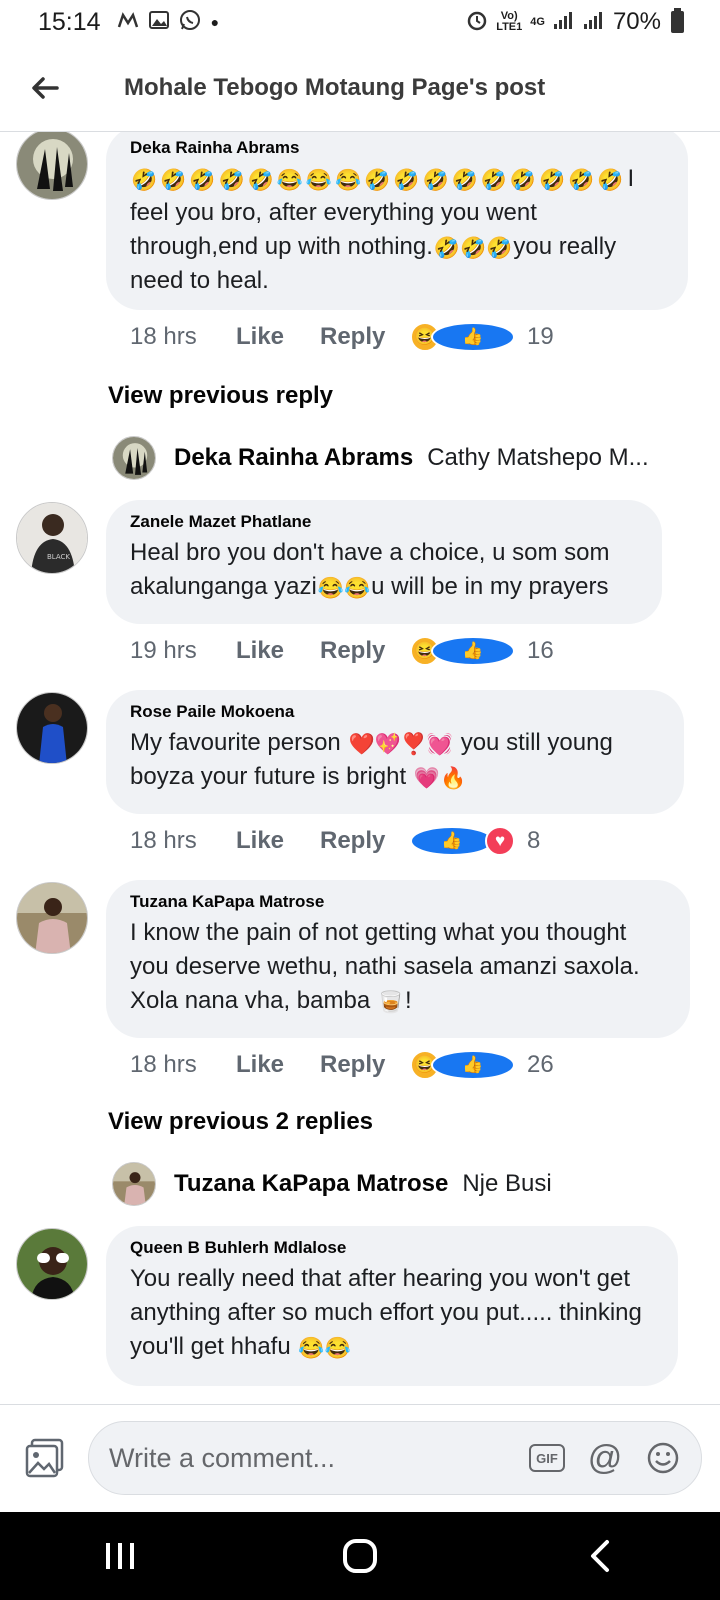 The height and width of the screenshot is (1600, 720). What do you see at coordinates (490, 586) in the screenshot?
I see `comment-text-part: u will be in my prayers` at bounding box center [490, 586].